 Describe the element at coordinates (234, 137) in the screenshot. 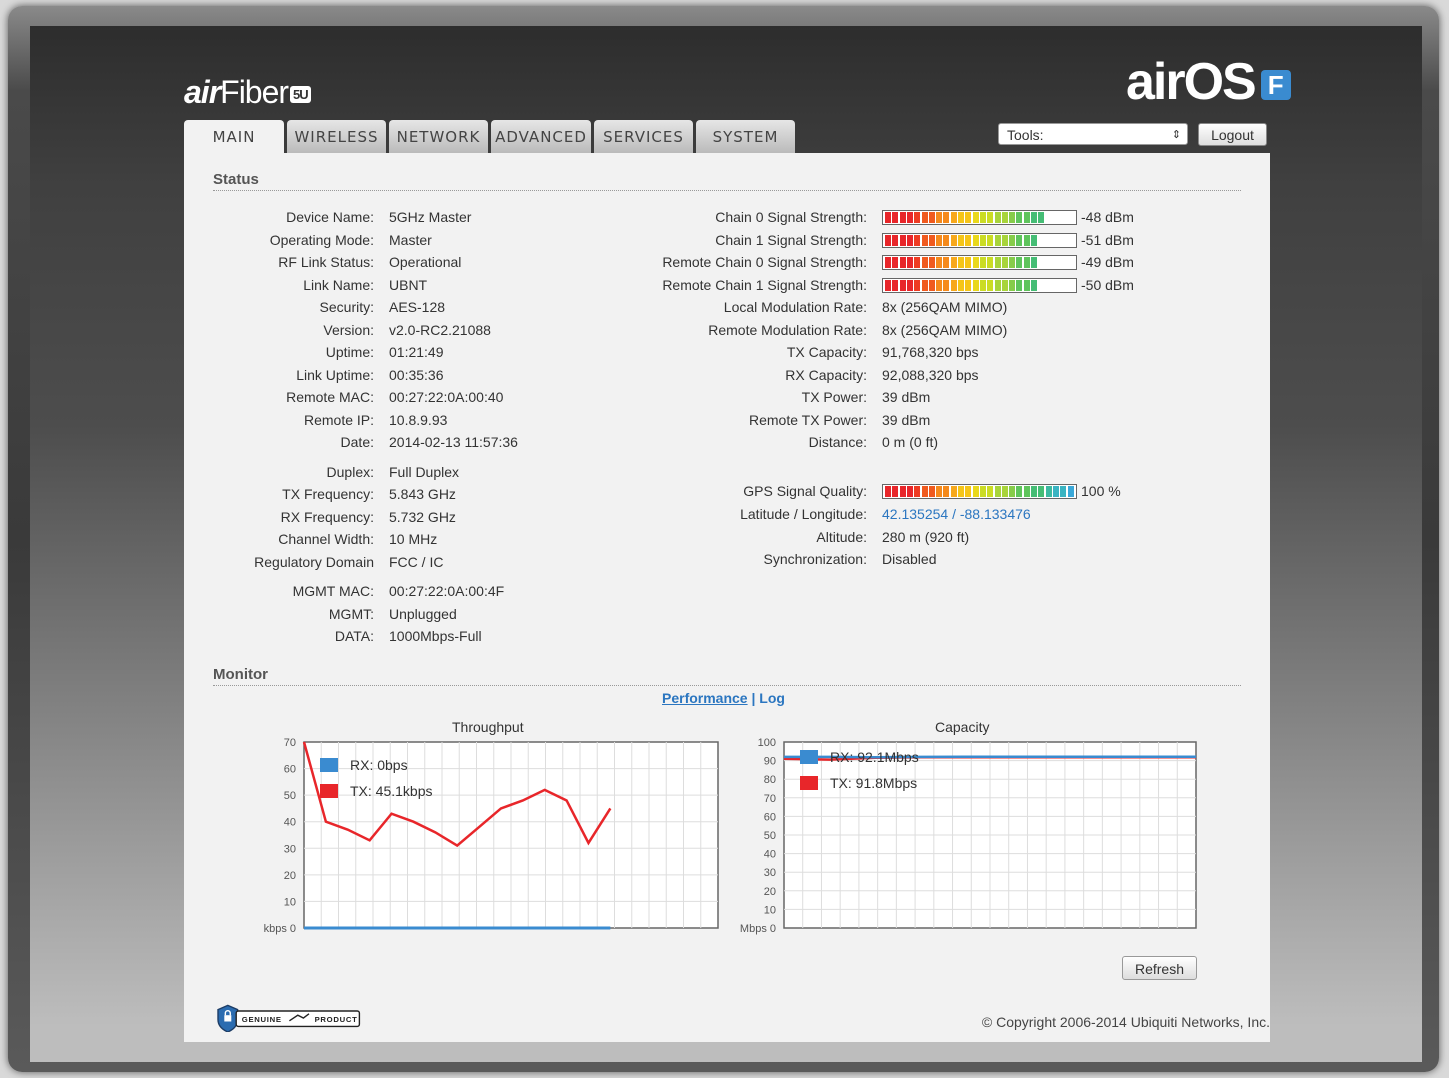

I see `tab-main: MAIN` at that location.